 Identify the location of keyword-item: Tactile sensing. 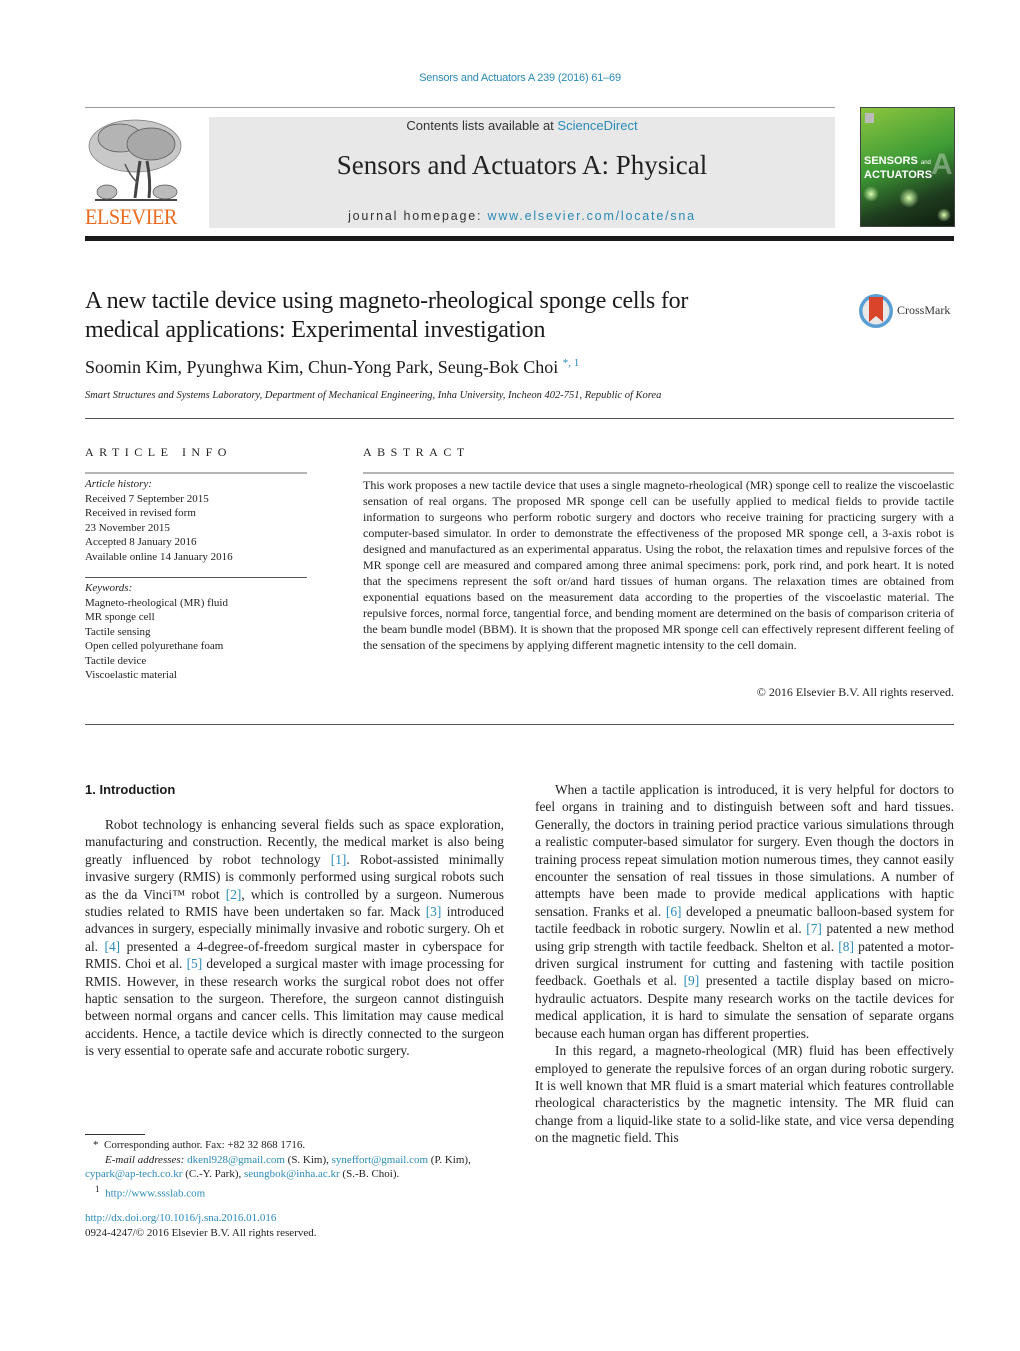
(118, 631).